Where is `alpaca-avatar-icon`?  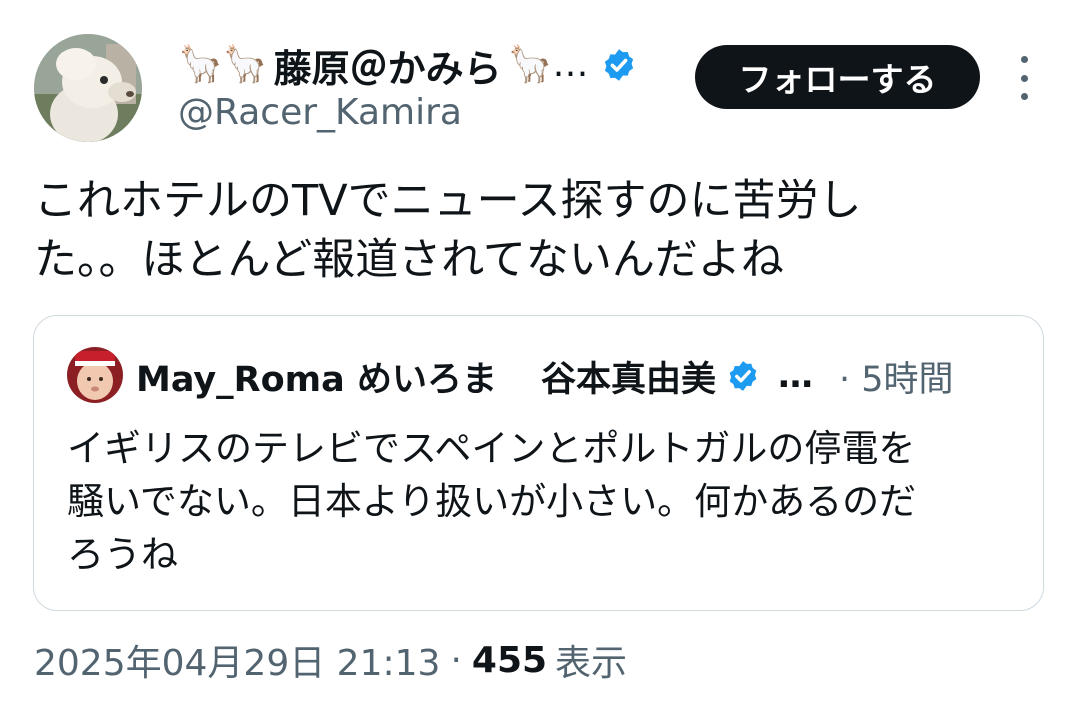
alpaca-avatar-icon is located at coordinates (88, 88).